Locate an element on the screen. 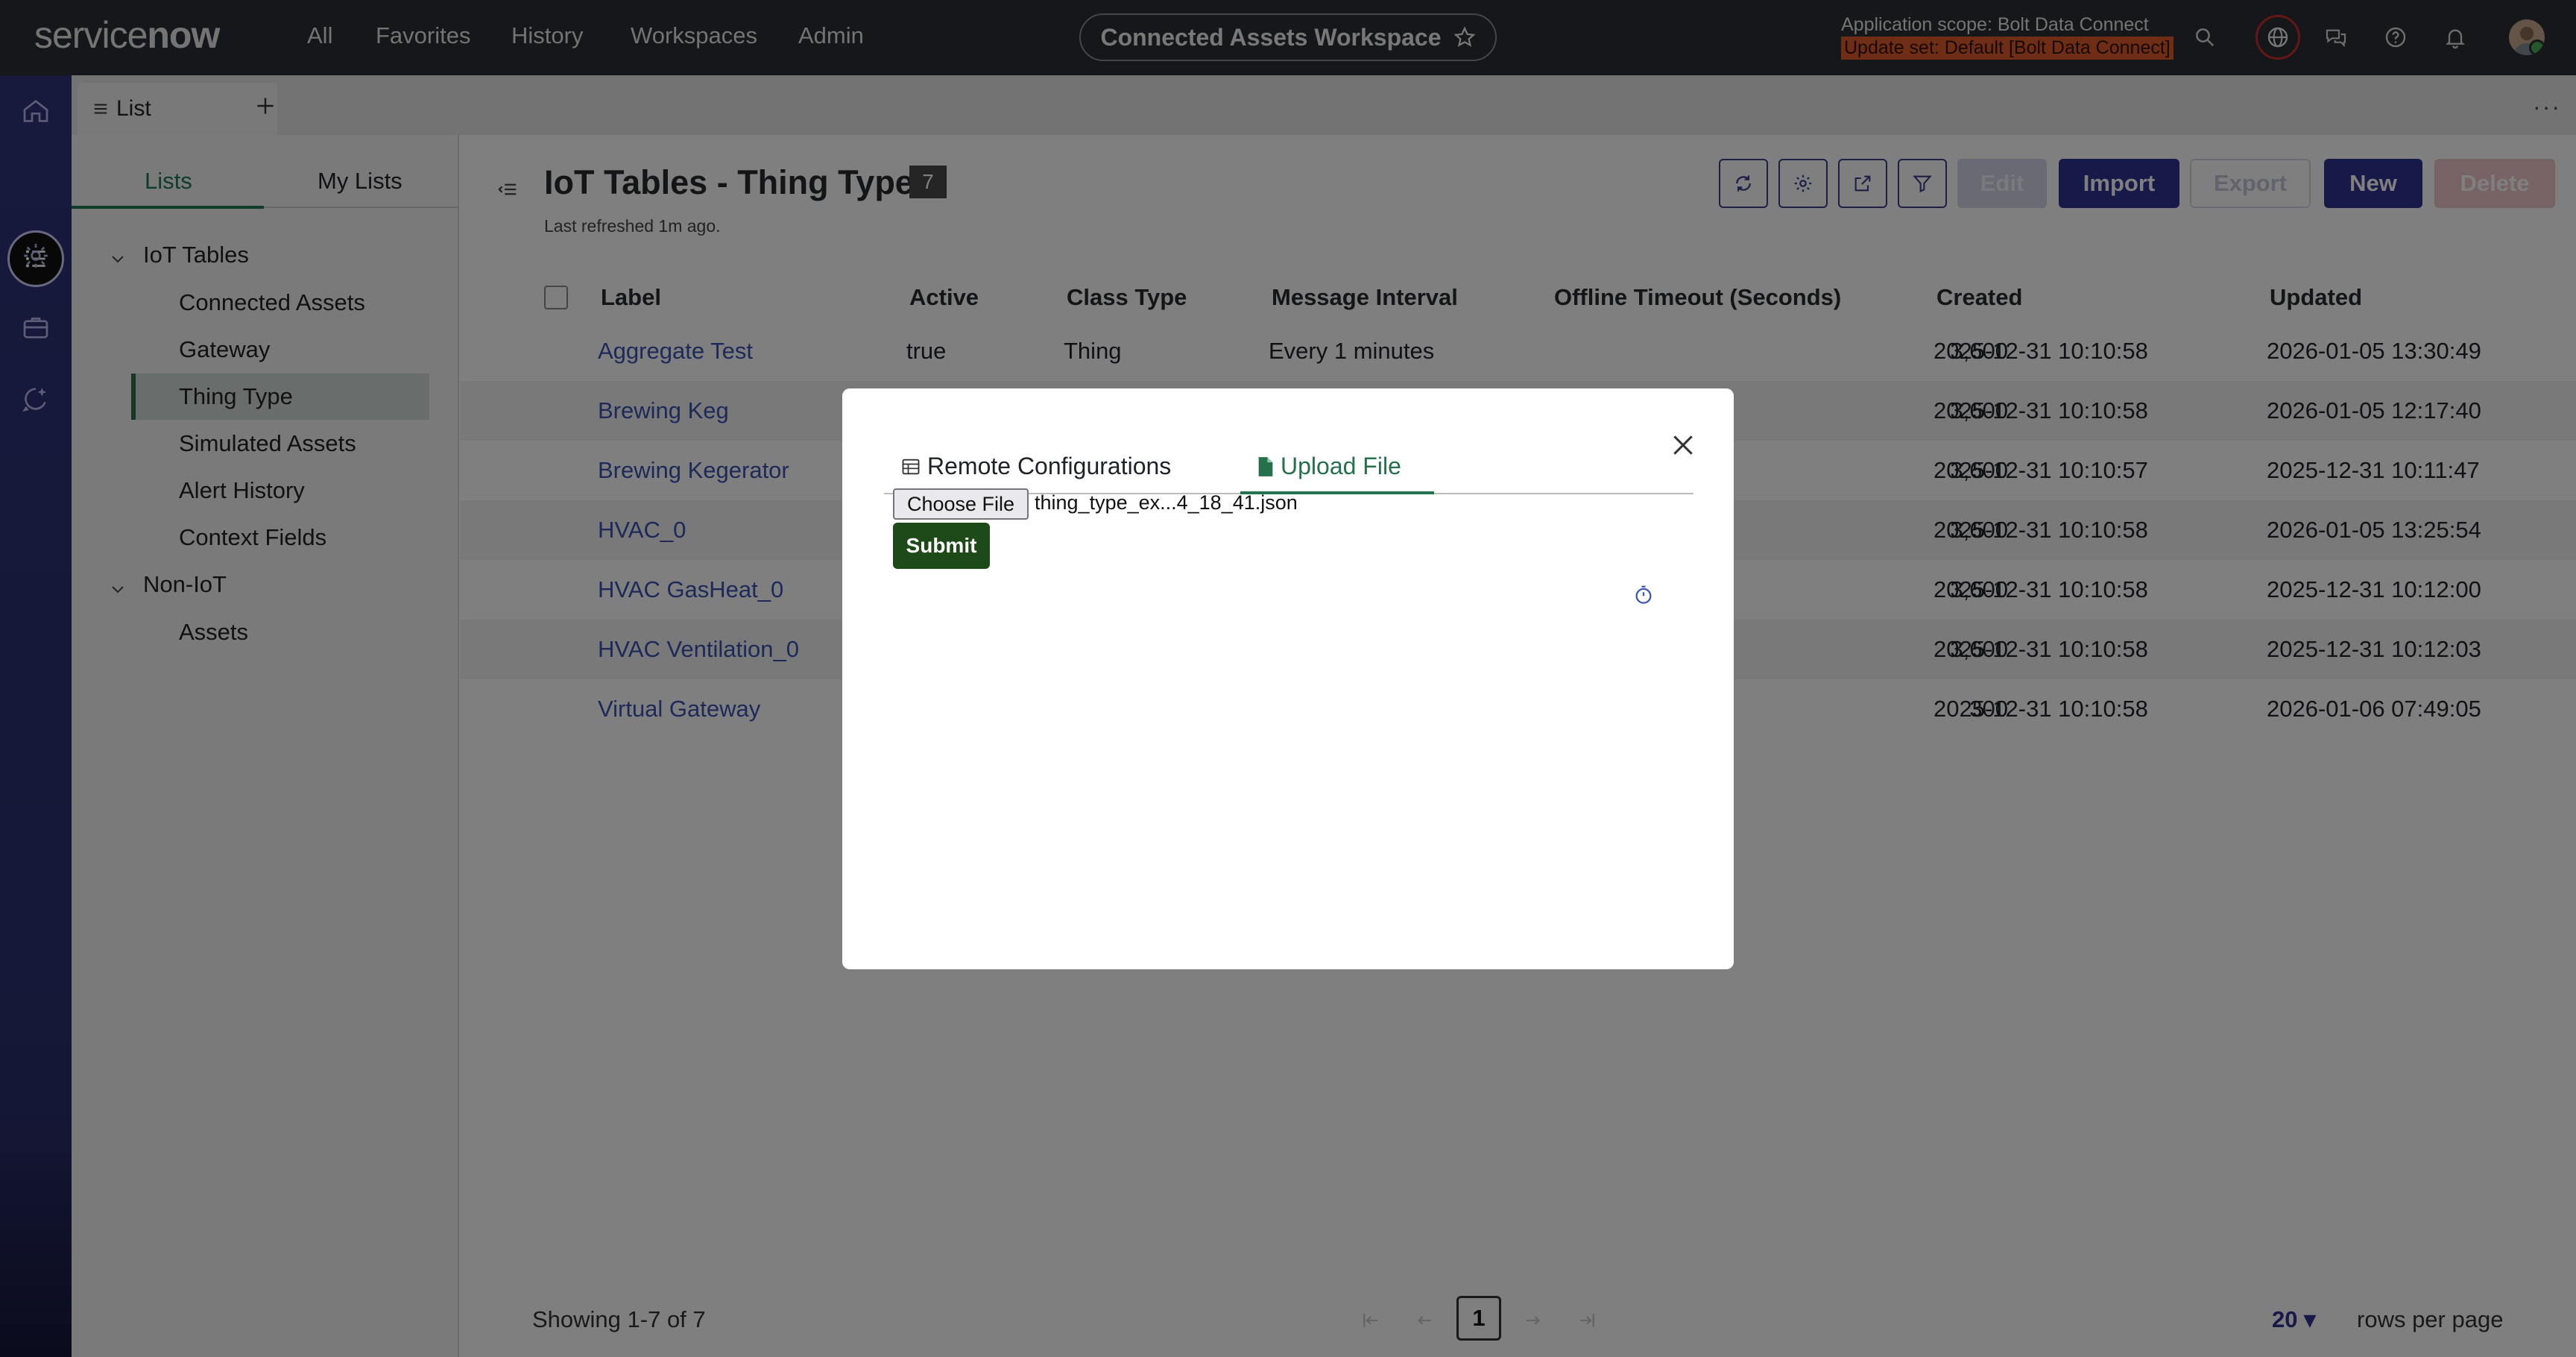 Image resolution: width=2576 pixels, height=1357 pixels. close-icon is located at coordinates (1683, 445).